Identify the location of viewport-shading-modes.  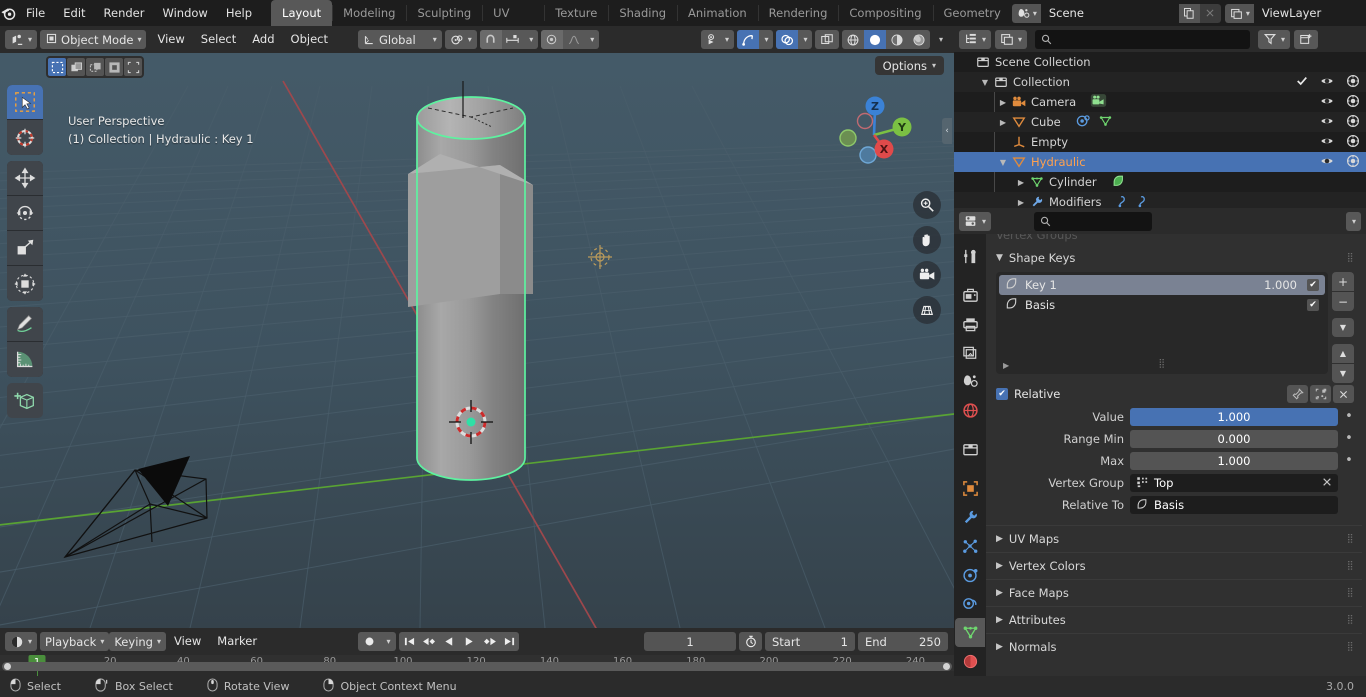
(885, 39).